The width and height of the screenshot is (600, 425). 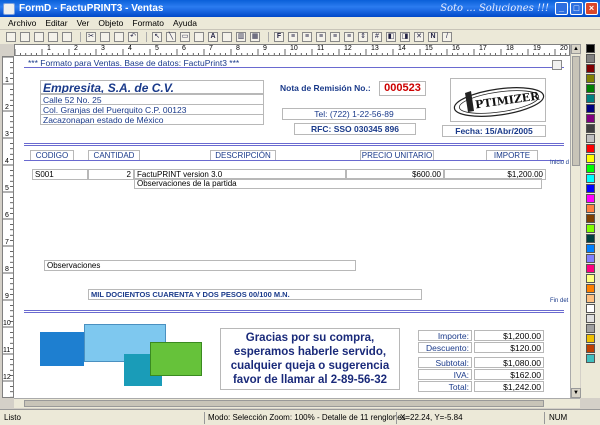 What do you see at coordinates (391, 37) in the screenshot?
I see `front-icon: ◧` at bounding box center [391, 37].